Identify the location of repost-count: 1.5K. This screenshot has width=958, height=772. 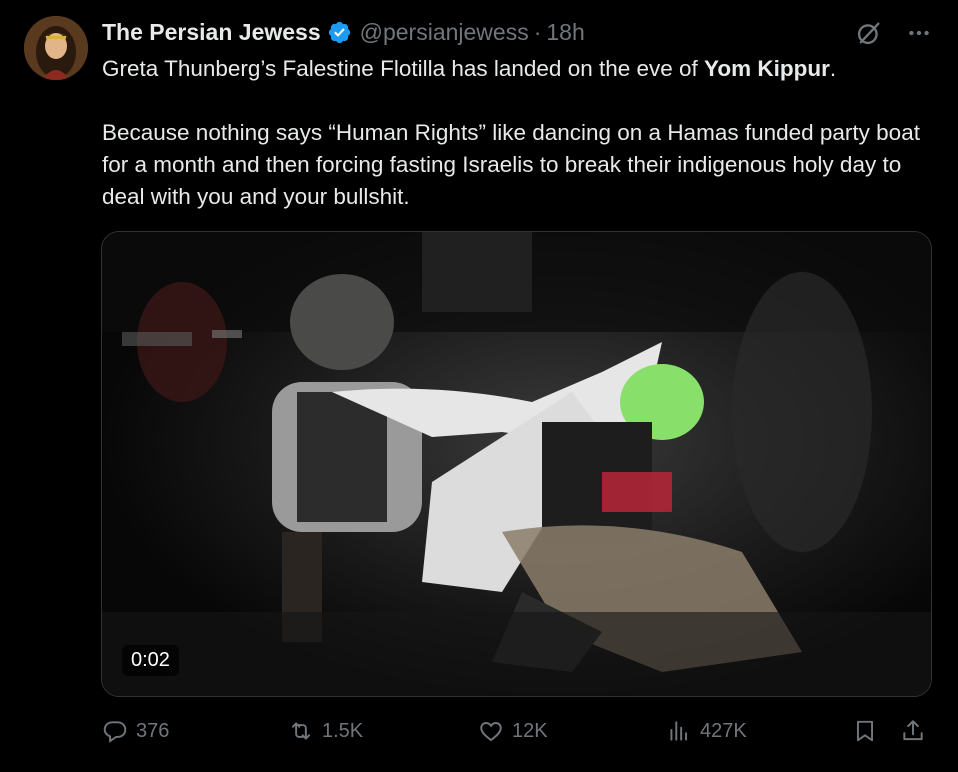
(343, 730).